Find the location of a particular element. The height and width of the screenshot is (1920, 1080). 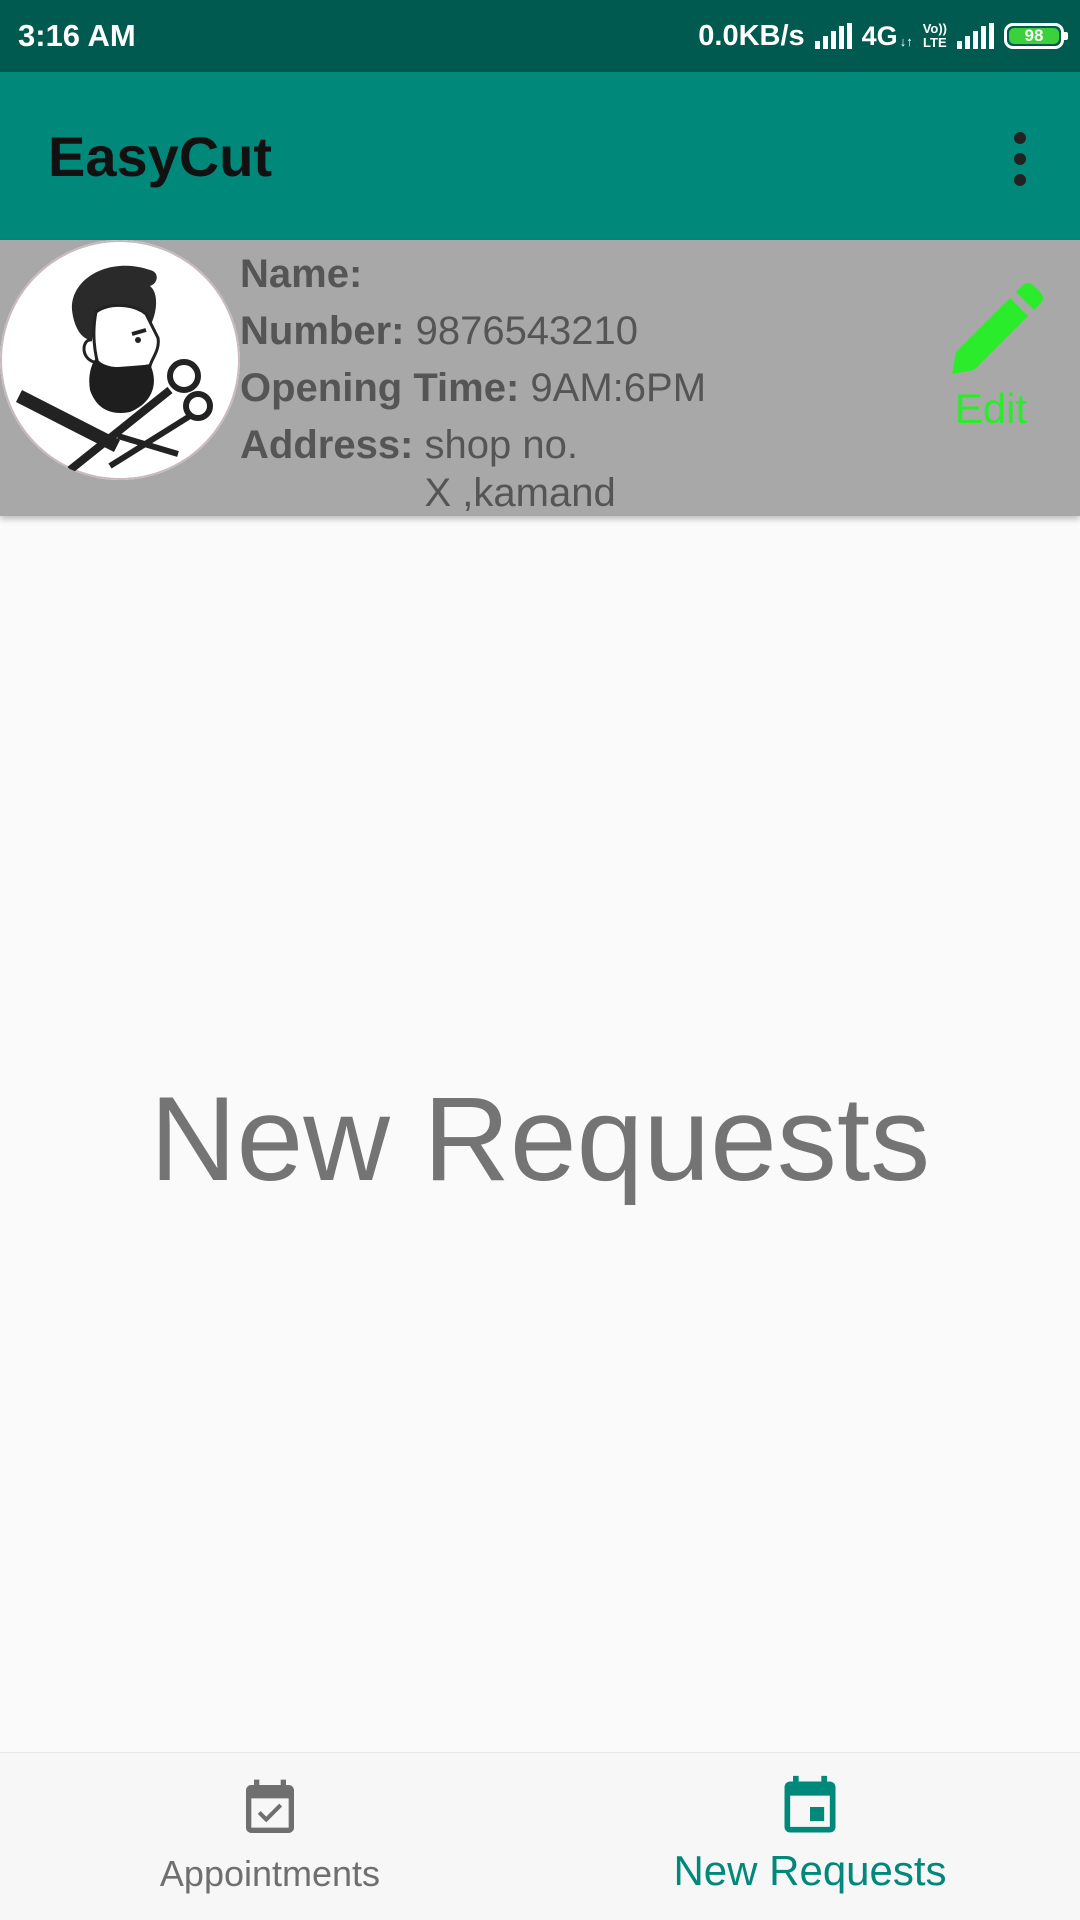

barber-logo is located at coordinates (120, 360).